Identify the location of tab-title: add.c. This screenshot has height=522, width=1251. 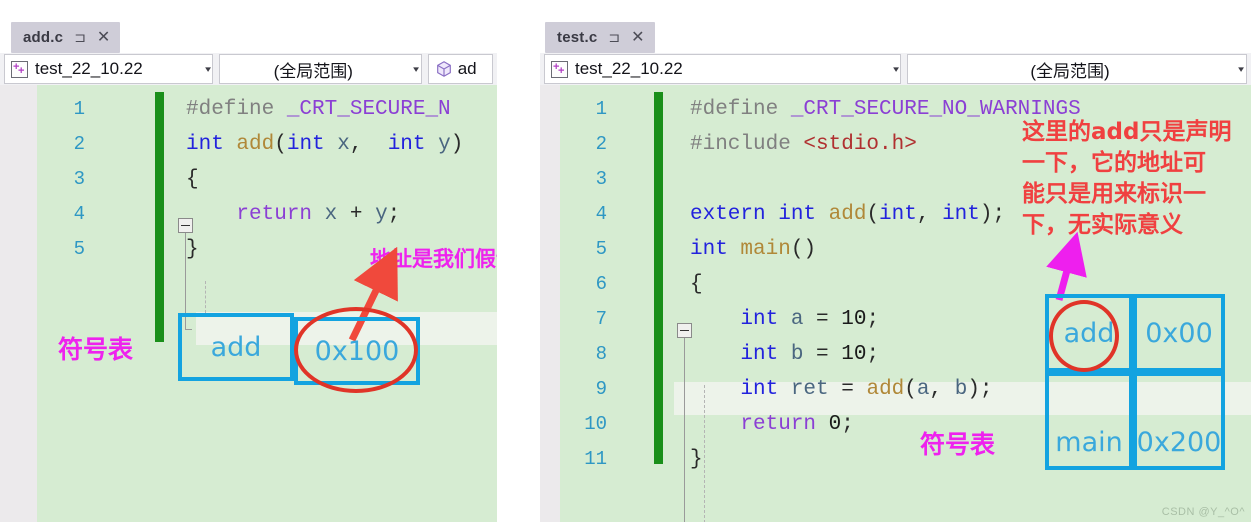
(43, 37).